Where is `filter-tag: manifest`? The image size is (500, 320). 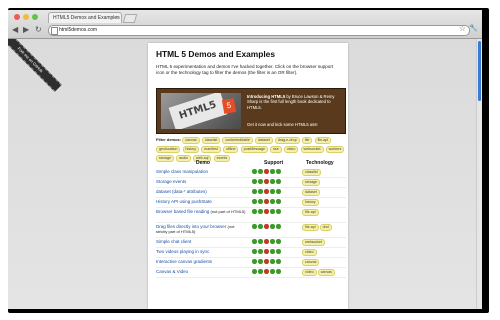 filter-tag: manifest is located at coordinates (211, 149).